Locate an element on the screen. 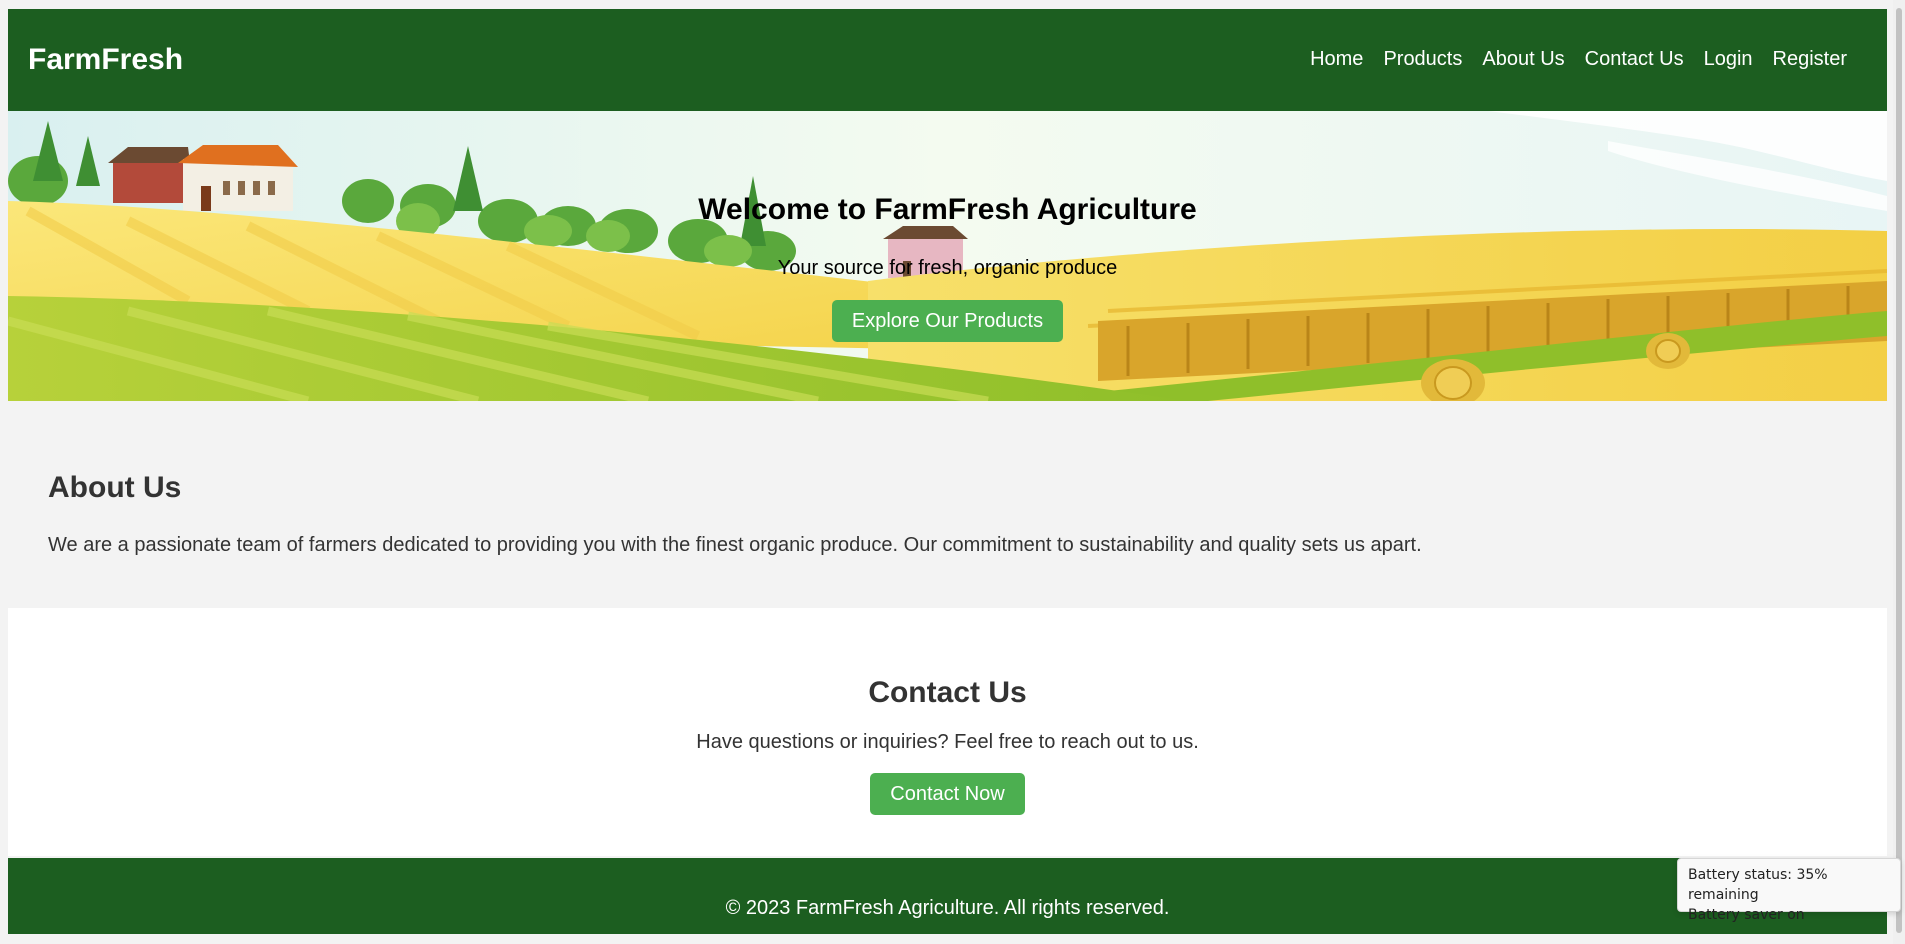  nav-link-home: Home is located at coordinates (1336, 59).